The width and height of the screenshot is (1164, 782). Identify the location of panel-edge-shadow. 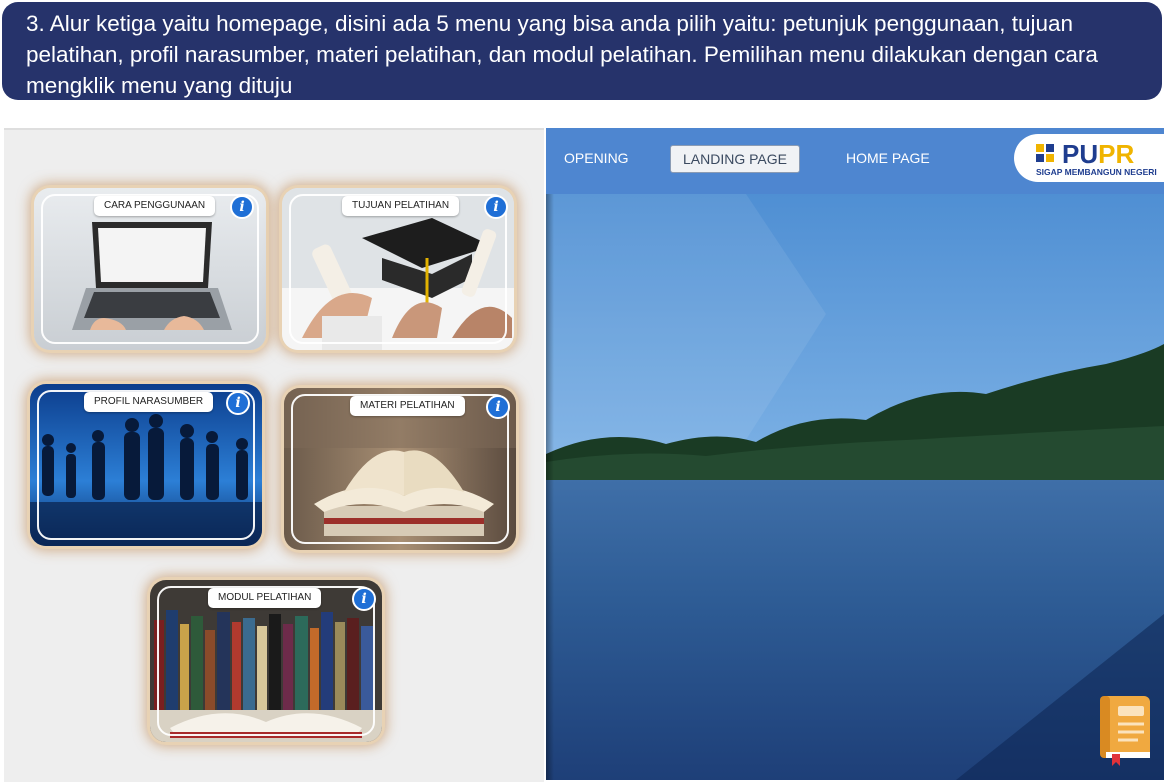
(550, 454).